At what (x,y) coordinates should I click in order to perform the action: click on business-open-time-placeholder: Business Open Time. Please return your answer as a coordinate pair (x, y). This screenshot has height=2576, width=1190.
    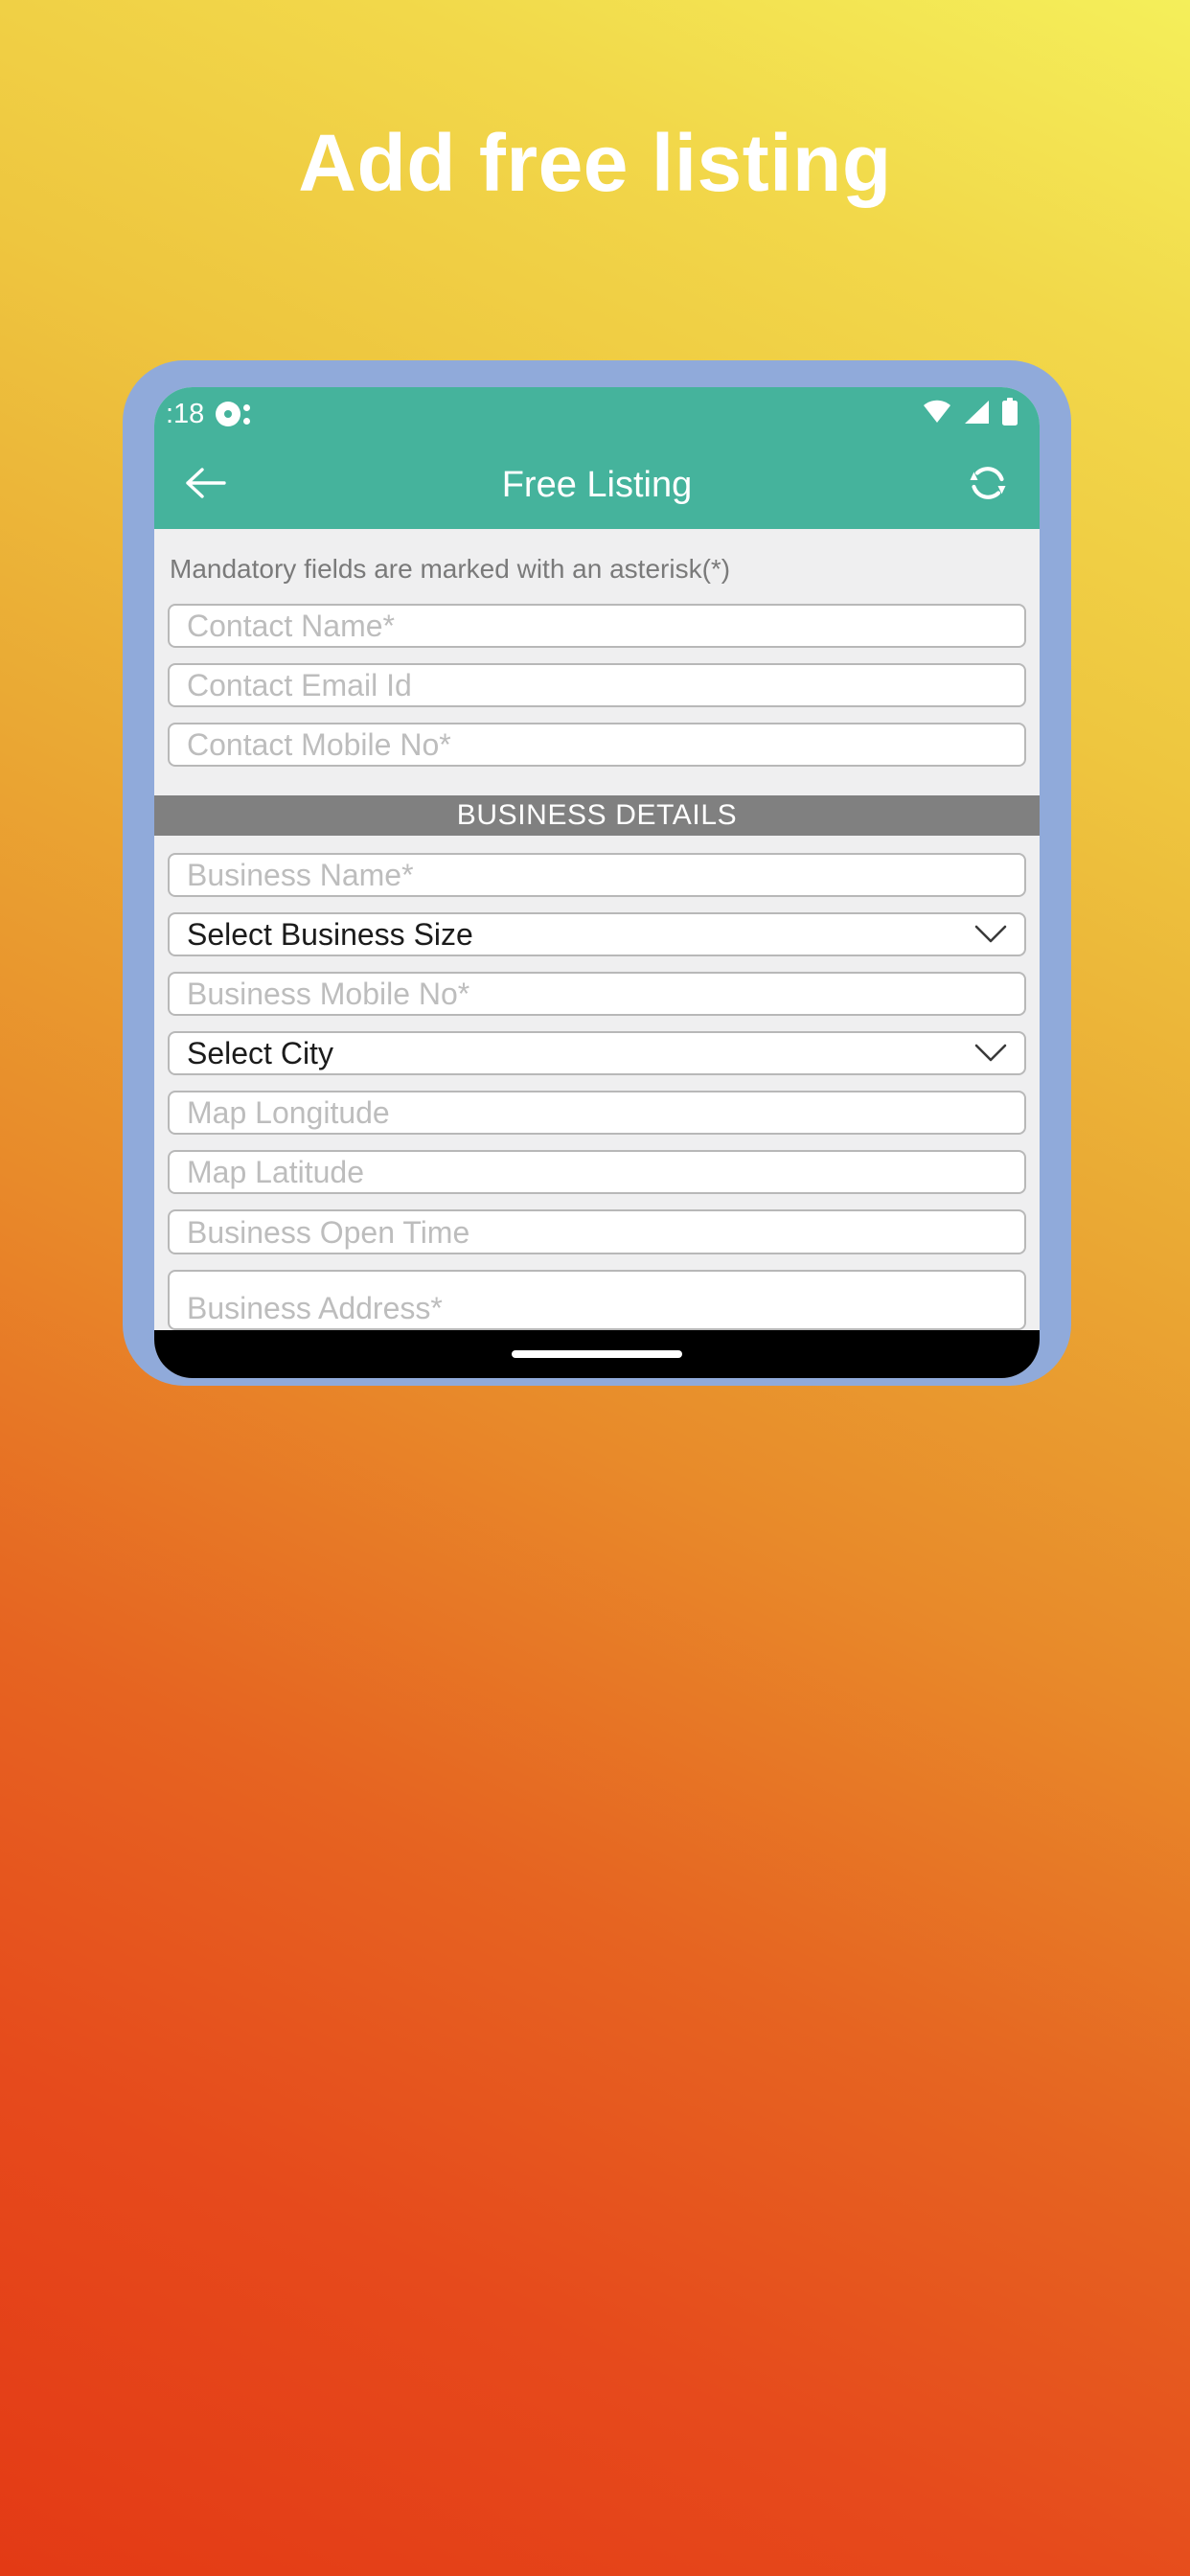
    Looking at the image, I should click on (328, 1232).